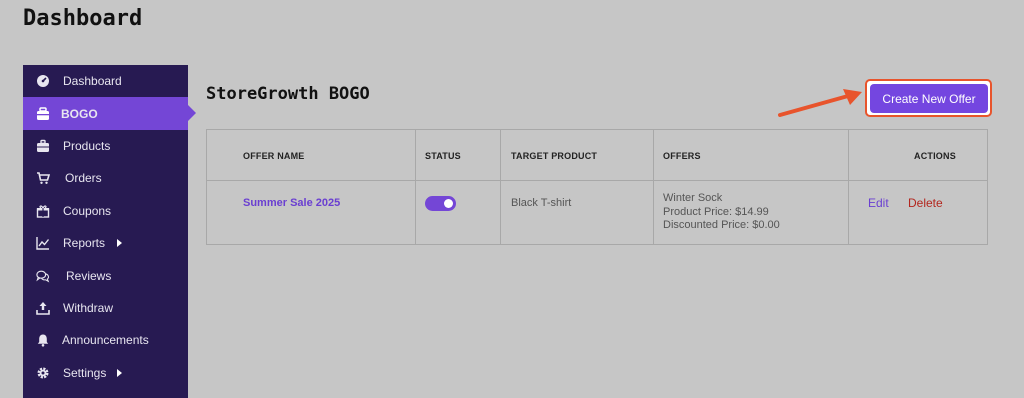  Describe the element at coordinates (443, 156) in the screenshot. I see `column-header-status: STATUS` at that location.